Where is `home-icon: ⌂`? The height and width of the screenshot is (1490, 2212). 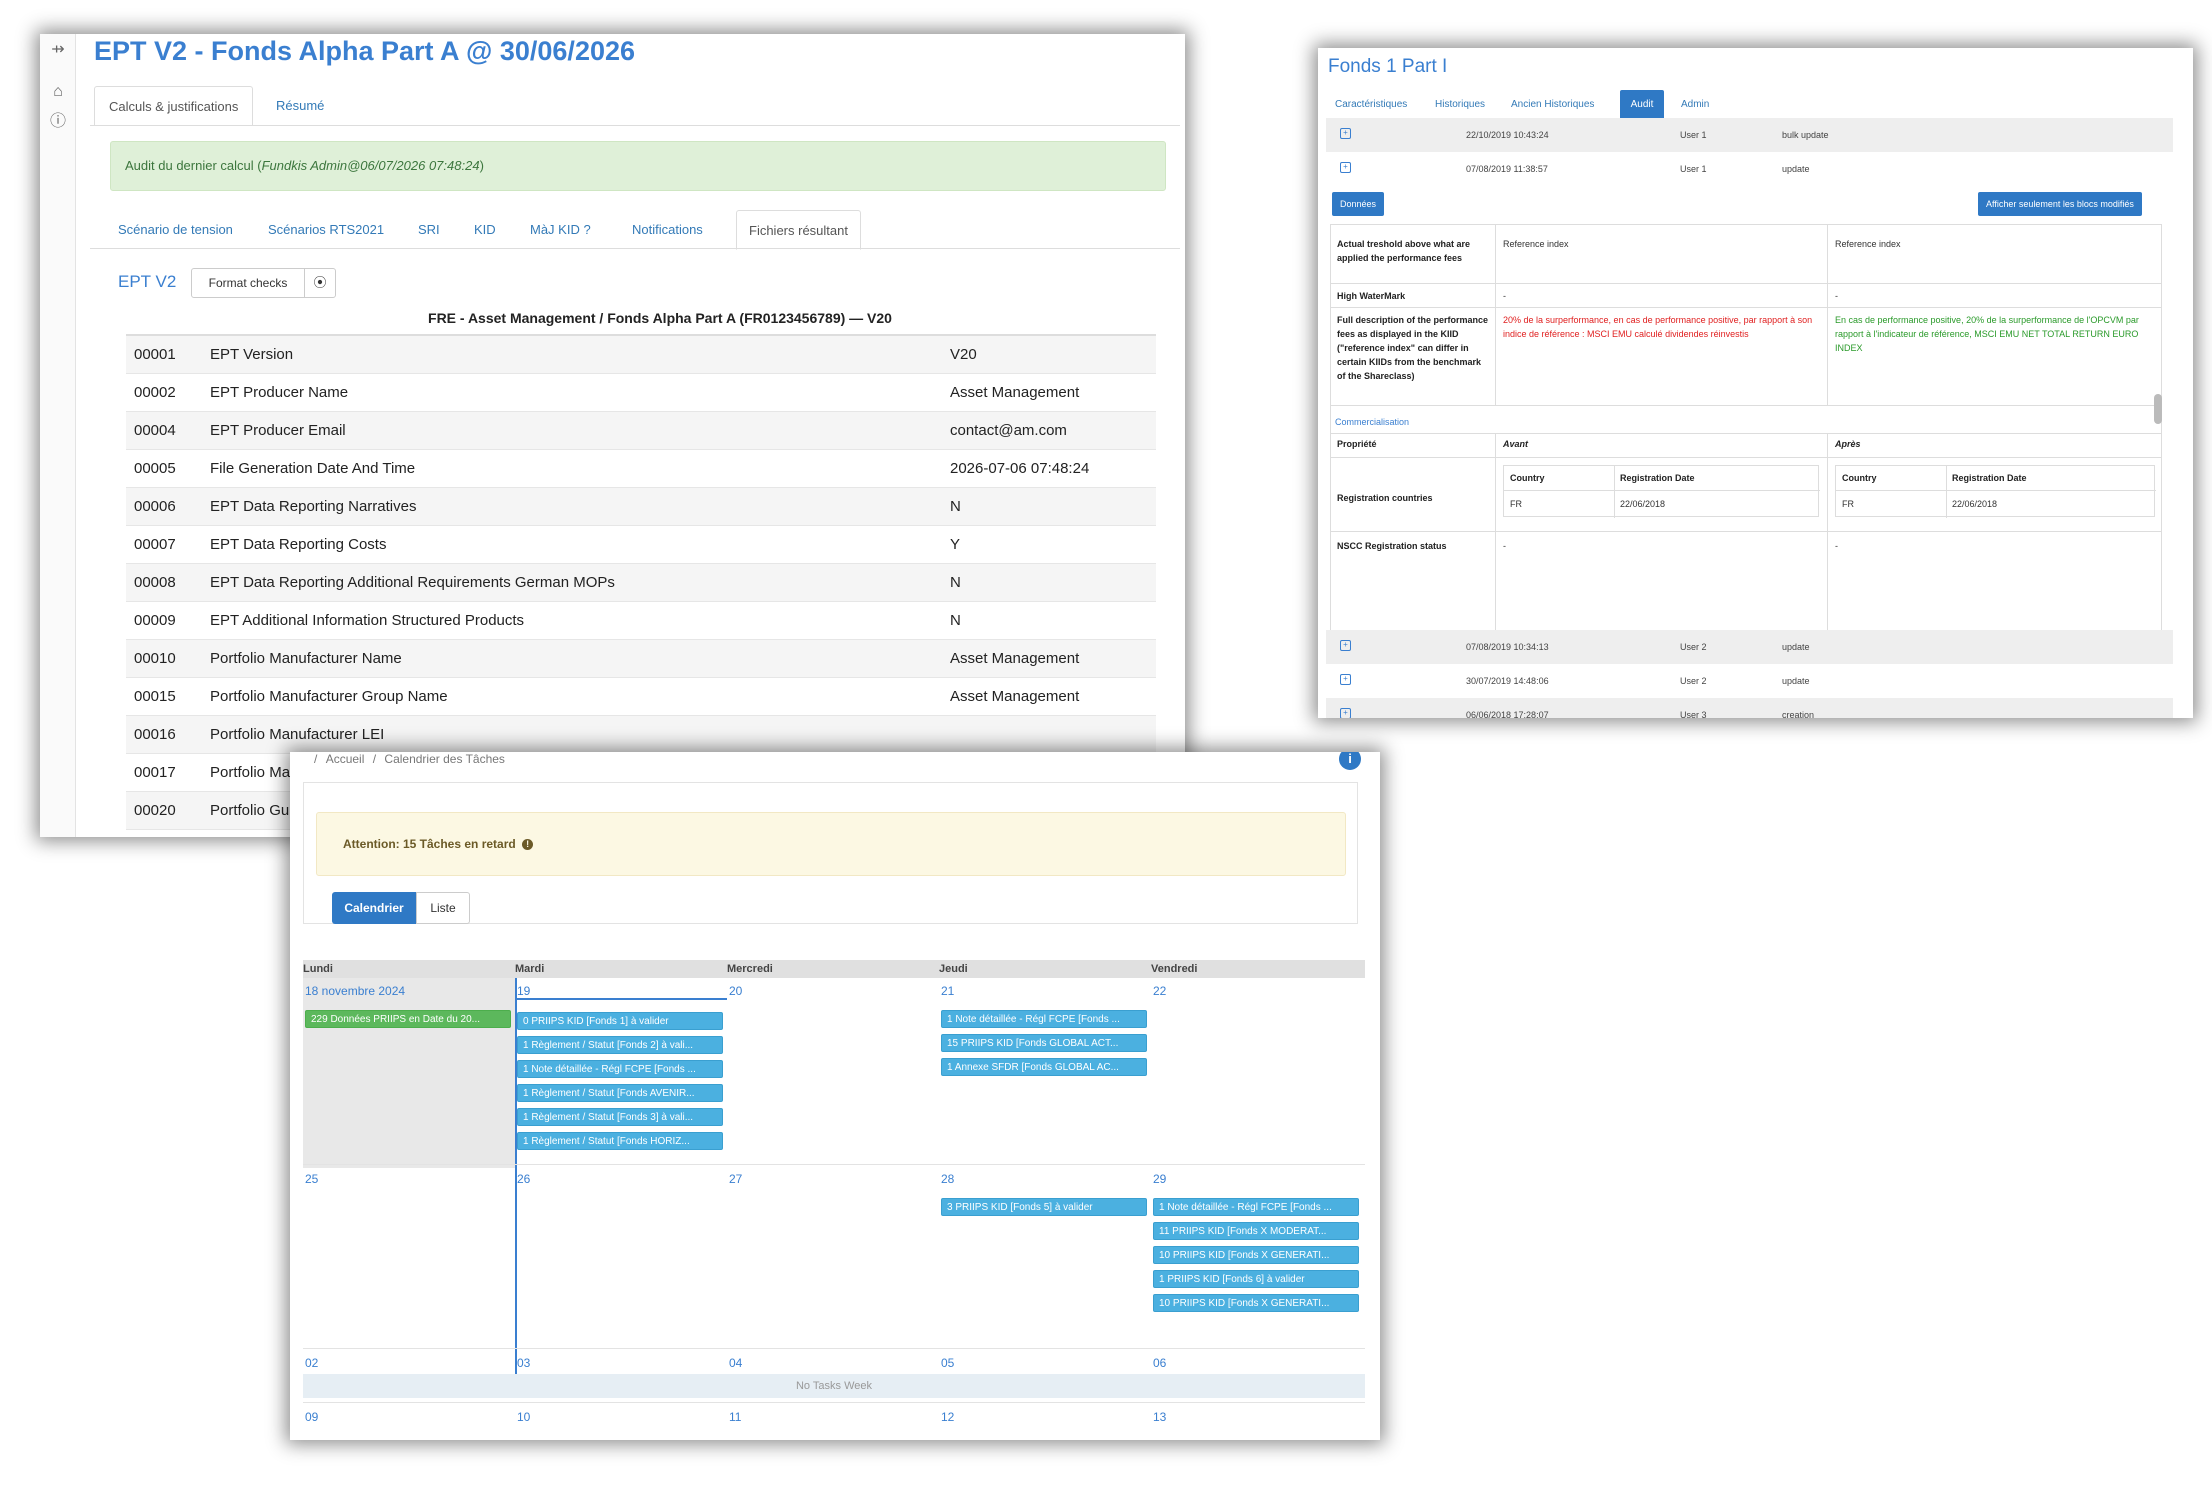 home-icon: ⌂ is located at coordinates (58, 92).